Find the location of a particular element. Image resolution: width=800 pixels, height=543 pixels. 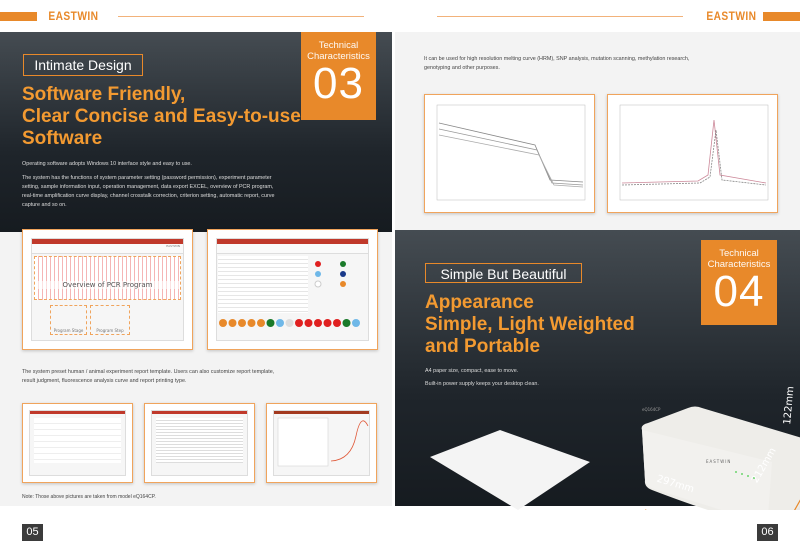

page-number: 06 is located at coordinates (767, 532).